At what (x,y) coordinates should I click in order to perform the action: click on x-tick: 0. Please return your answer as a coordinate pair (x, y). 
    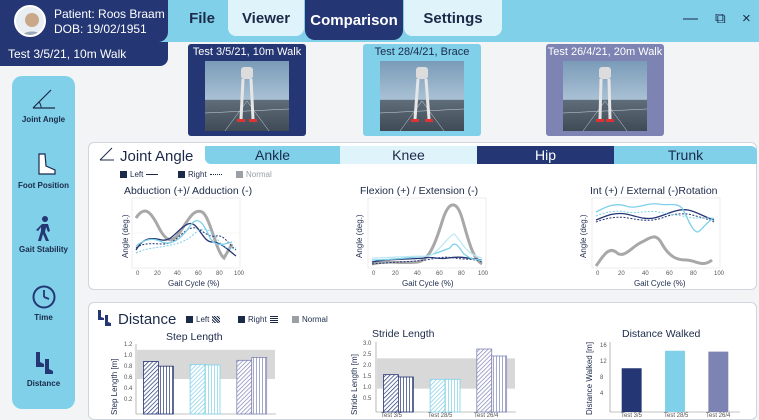
    Looking at the image, I should click on (138, 274).